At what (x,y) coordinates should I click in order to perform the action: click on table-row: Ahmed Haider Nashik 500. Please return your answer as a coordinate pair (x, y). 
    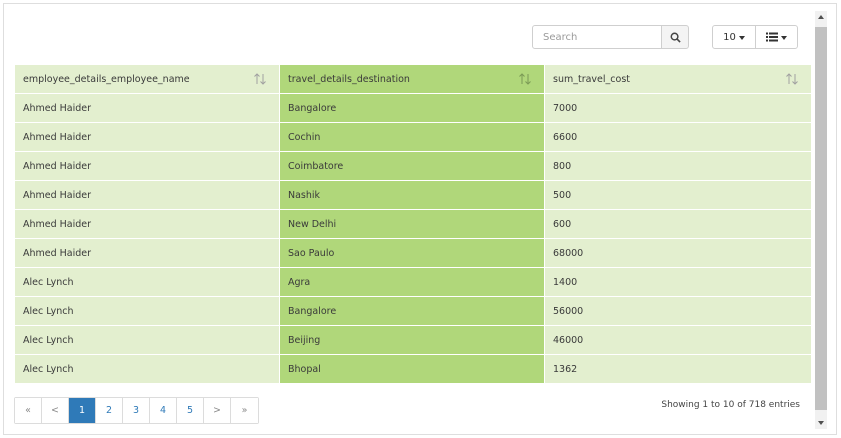
    Looking at the image, I should click on (413, 195).